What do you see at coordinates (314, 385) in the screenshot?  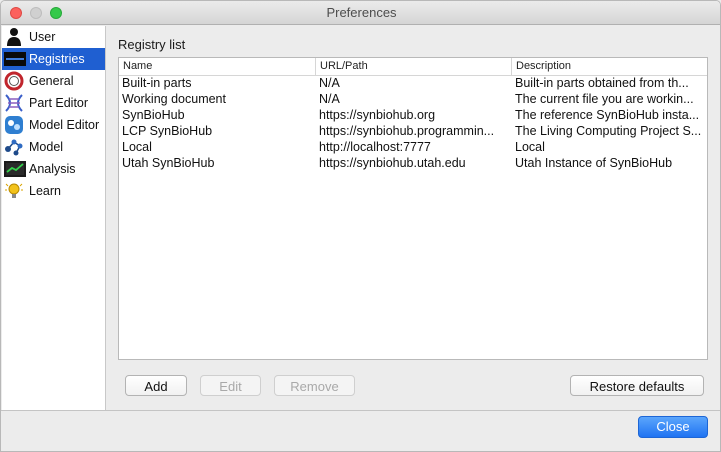 I see `remove-button: Remove` at bounding box center [314, 385].